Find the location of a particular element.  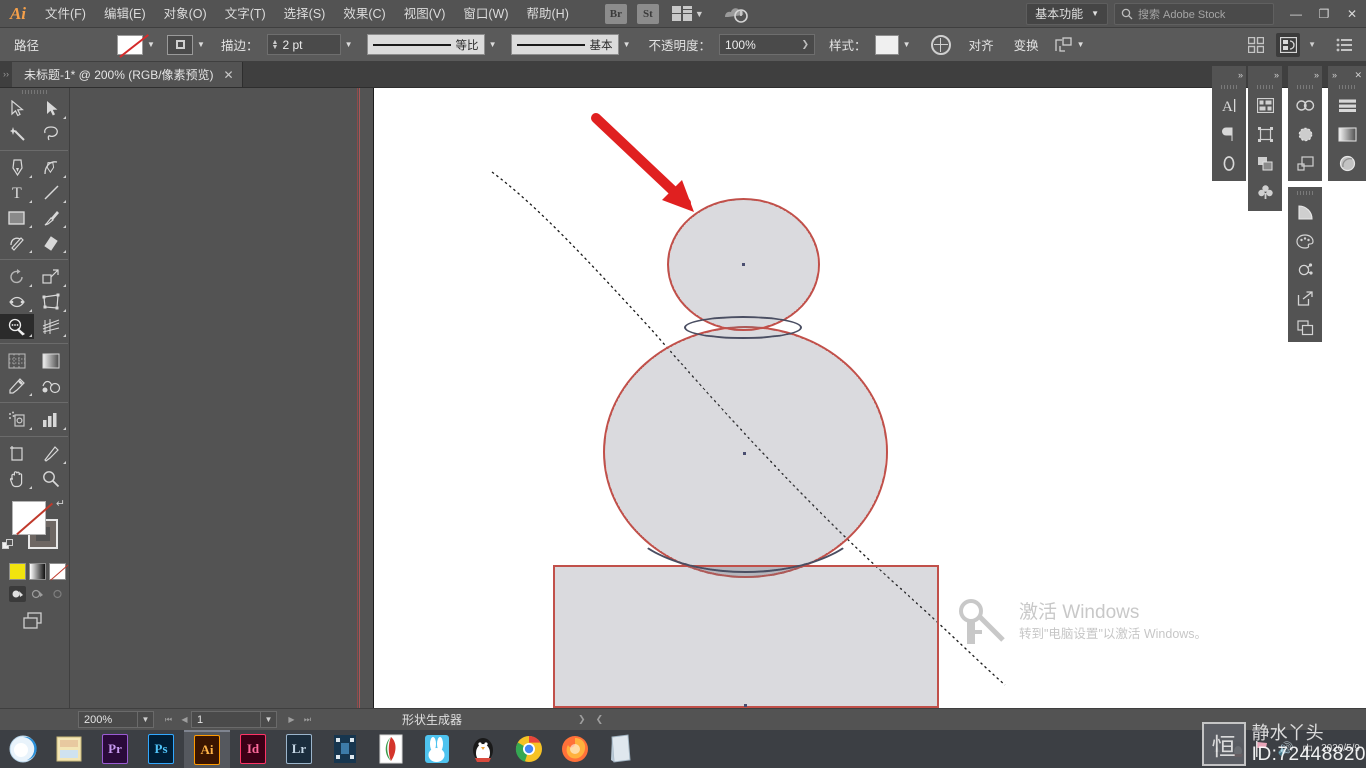

taskbar-rabbit-app is located at coordinates (437, 749).